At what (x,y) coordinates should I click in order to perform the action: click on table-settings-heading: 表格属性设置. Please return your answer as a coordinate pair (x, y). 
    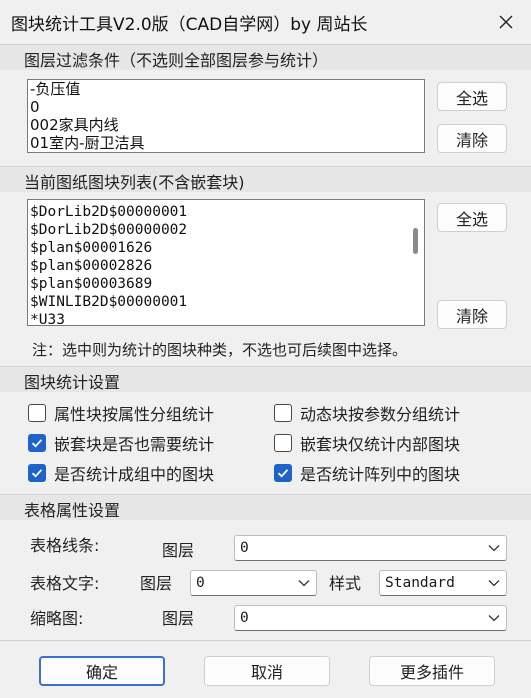
    Looking at the image, I should click on (72, 510).